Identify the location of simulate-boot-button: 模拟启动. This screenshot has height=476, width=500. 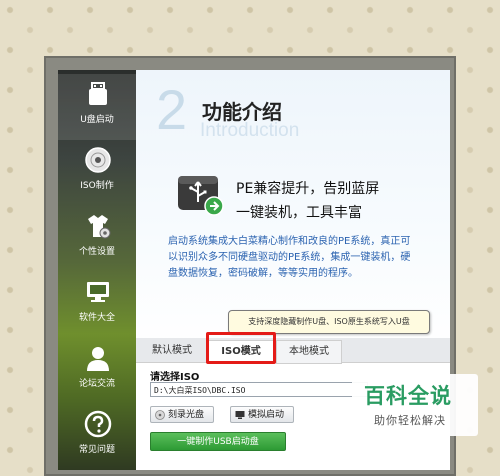
(262, 414).